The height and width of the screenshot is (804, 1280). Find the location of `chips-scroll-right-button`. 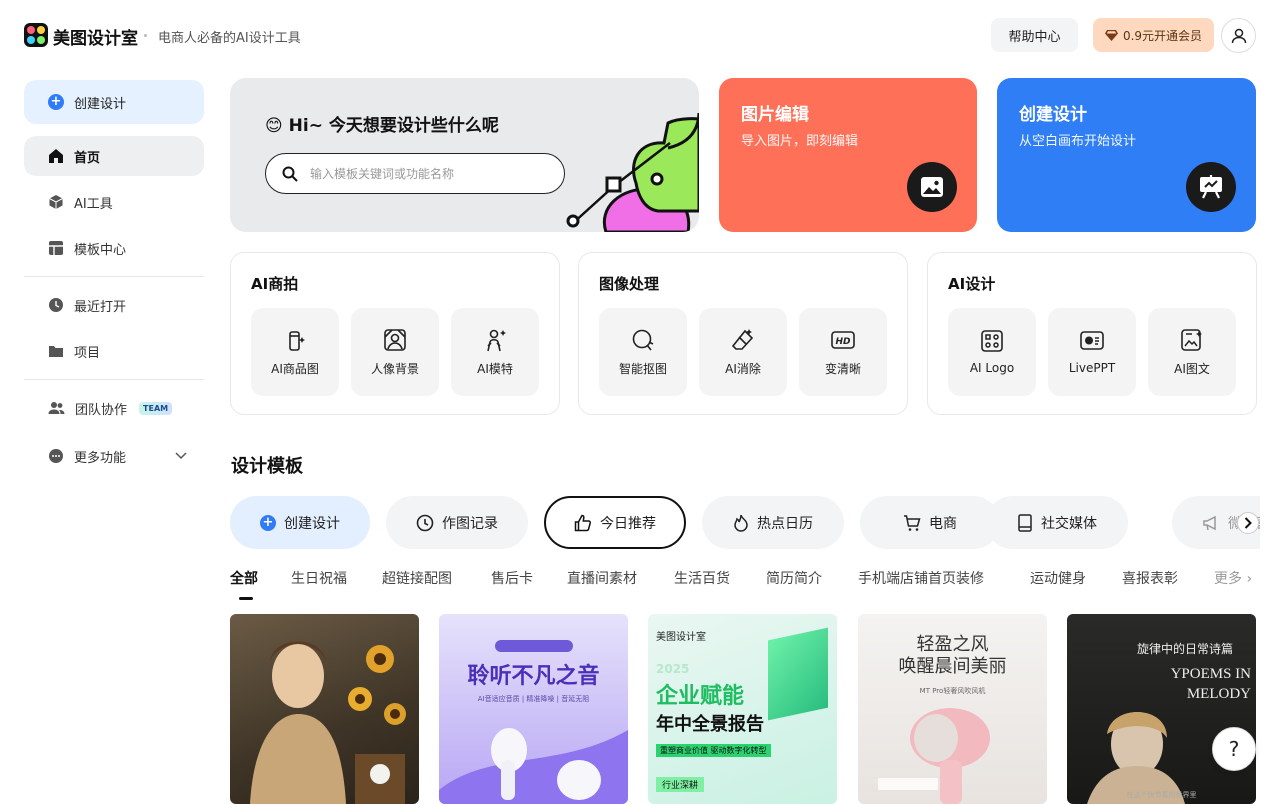

chips-scroll-right-button is located at coordinates (1248, 523).